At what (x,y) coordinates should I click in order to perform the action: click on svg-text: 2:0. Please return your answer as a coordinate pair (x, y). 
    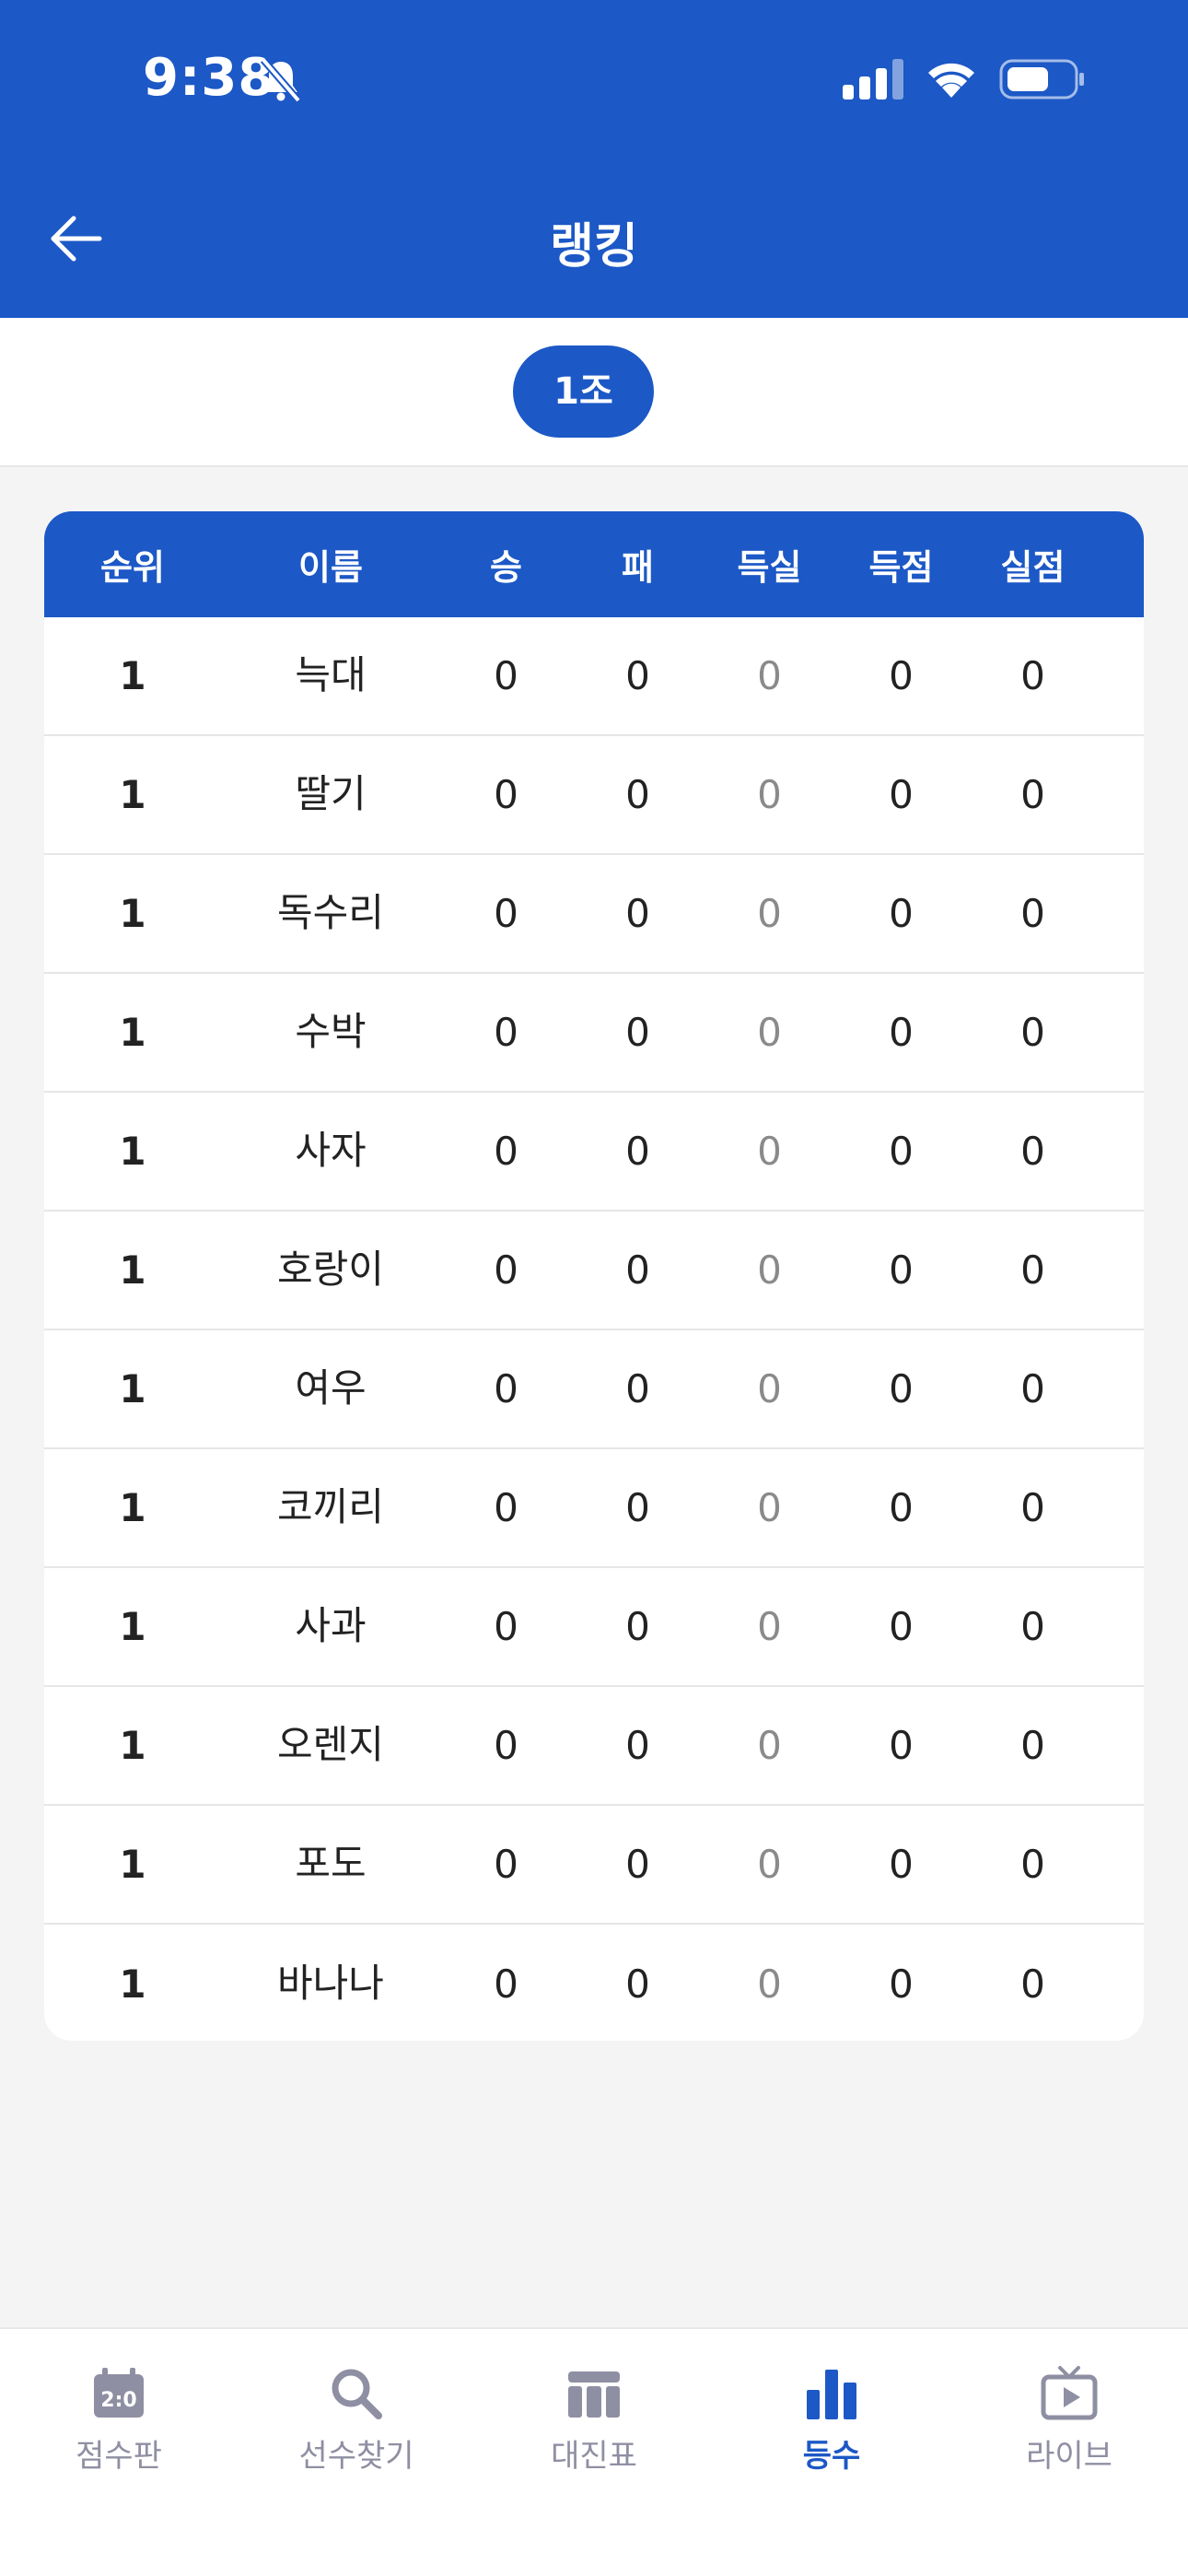
    Looking at the image, I should click on (118, 2400).